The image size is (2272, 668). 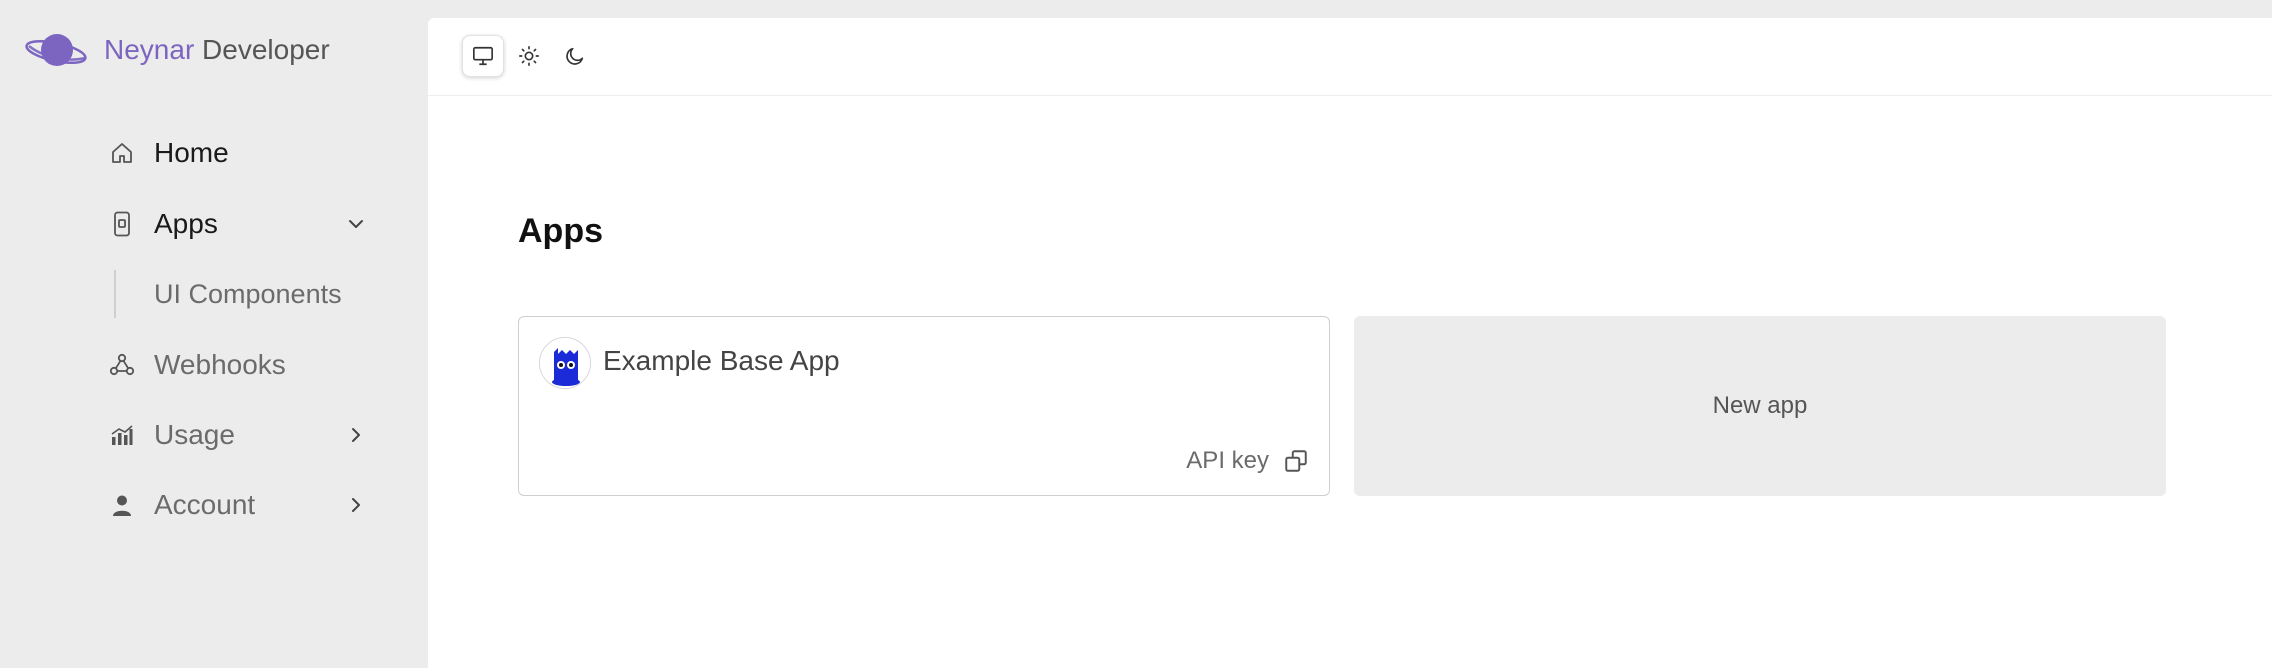 I want to click on app-card: Example Base App API key, so click(x=924, y=406).